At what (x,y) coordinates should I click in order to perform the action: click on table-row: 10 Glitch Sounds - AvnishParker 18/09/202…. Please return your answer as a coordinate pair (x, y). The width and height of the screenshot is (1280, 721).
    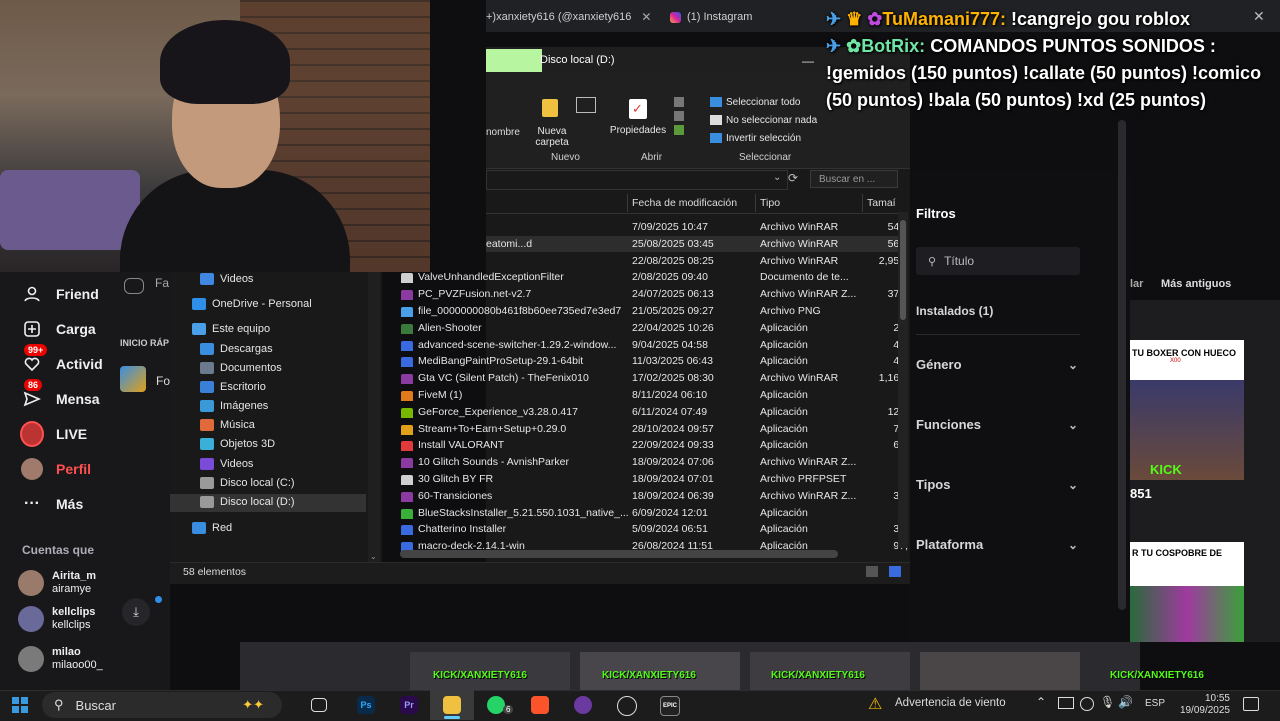
    Looking at the image, I should click on (653, 462).